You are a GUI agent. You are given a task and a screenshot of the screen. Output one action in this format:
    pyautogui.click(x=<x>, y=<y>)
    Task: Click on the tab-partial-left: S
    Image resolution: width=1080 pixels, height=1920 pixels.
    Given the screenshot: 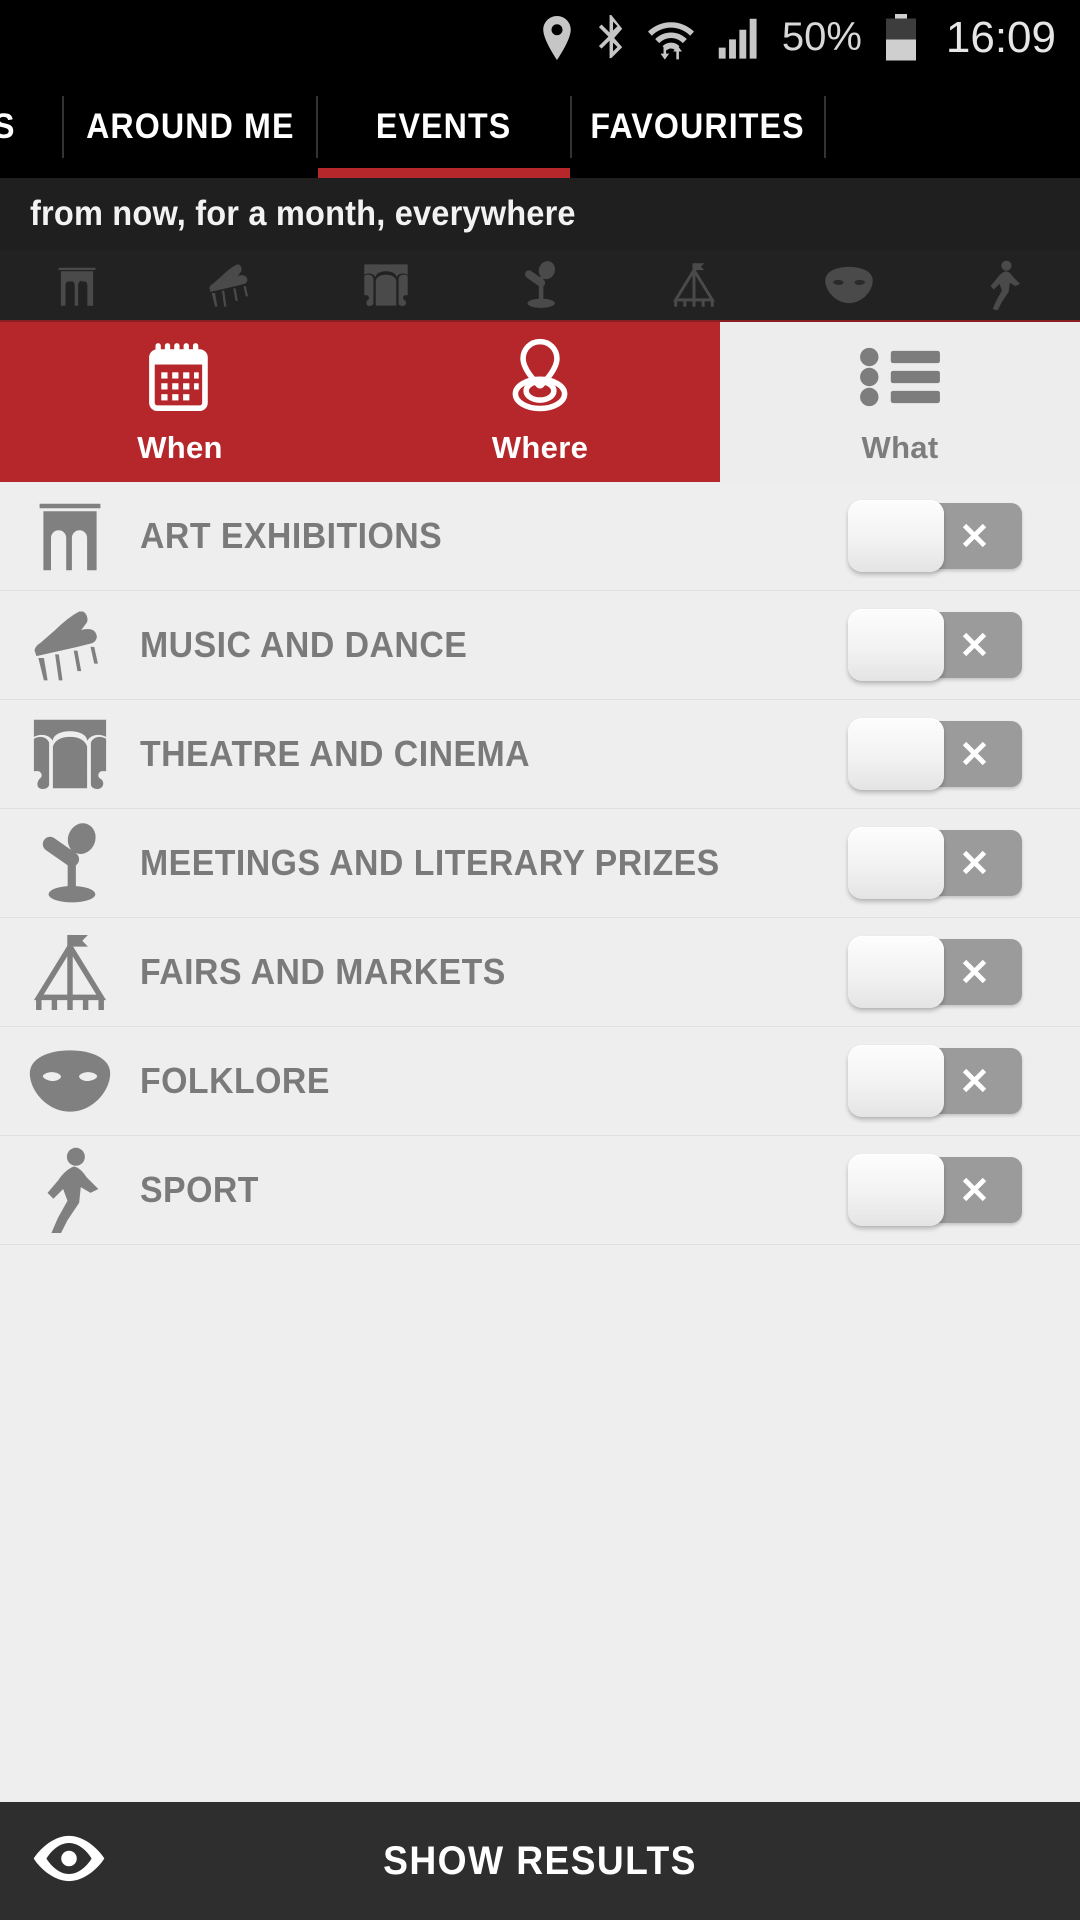 What is the action you would take?
    pyautogui.click(x=31, y=126)
    